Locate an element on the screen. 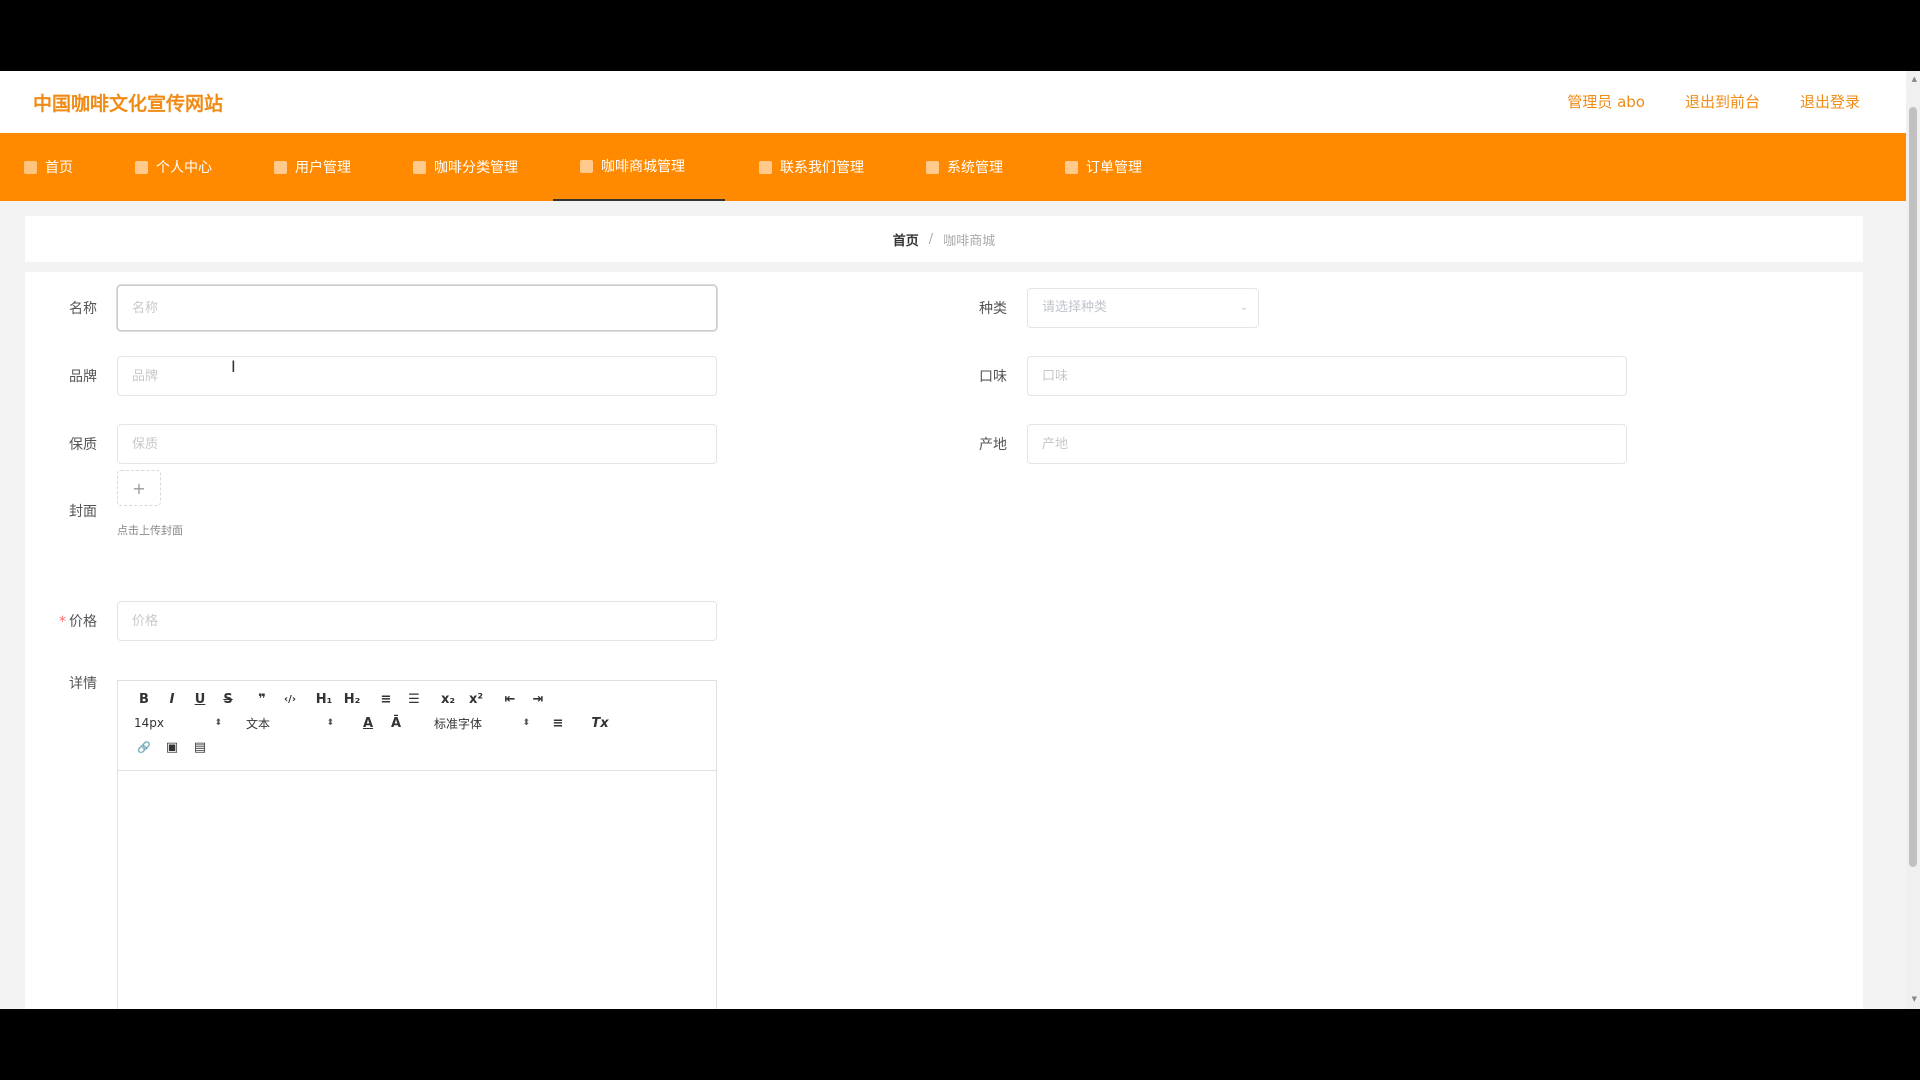 The width and height of the screenshot is (1920, 1080). price-label: * 价格 is located at coordinates (67, 621).